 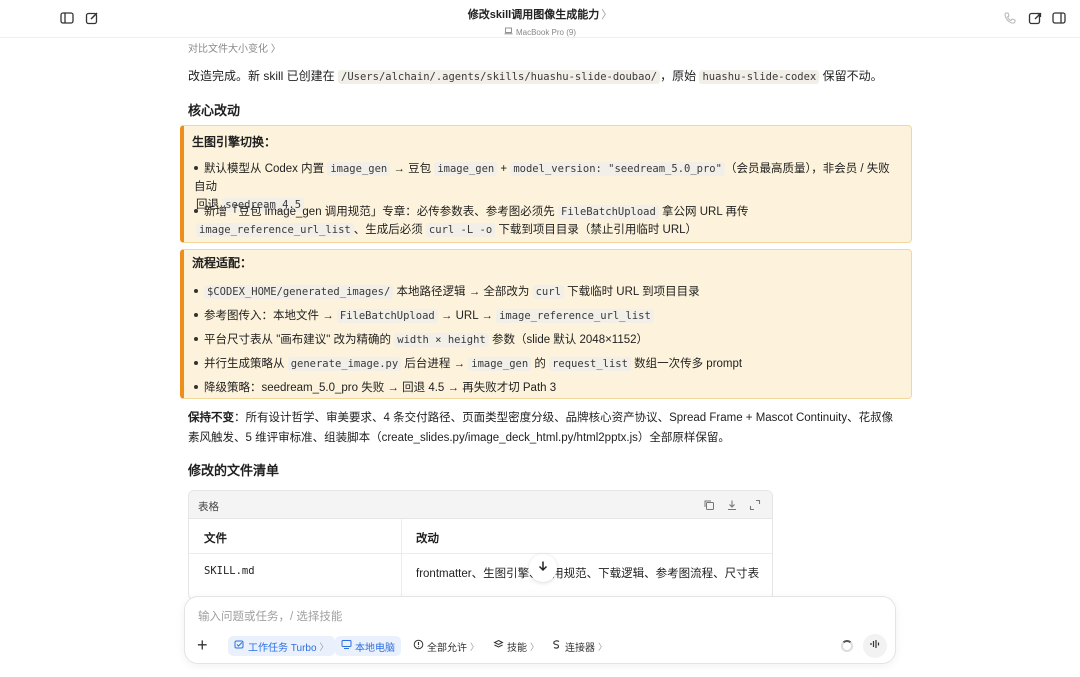 I want to click on loading-spinner-icon, so click(x=847, y=646).